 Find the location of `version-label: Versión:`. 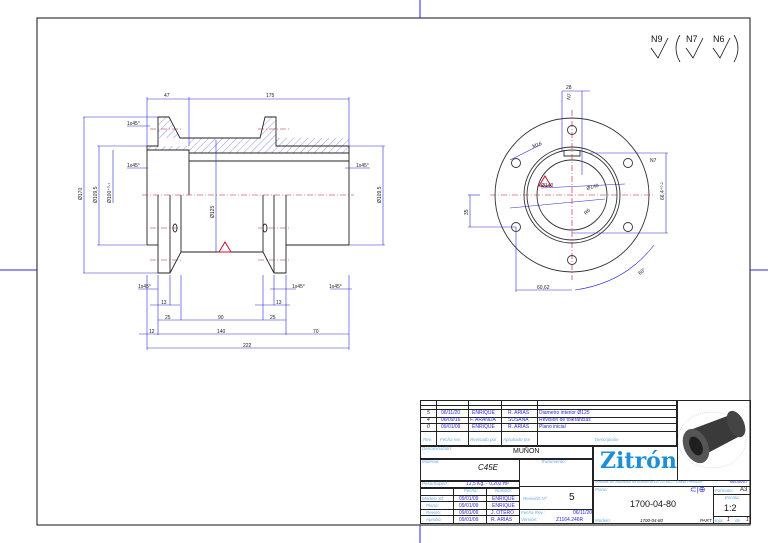

version-label: Versión: is located at coordinates (529, 519).